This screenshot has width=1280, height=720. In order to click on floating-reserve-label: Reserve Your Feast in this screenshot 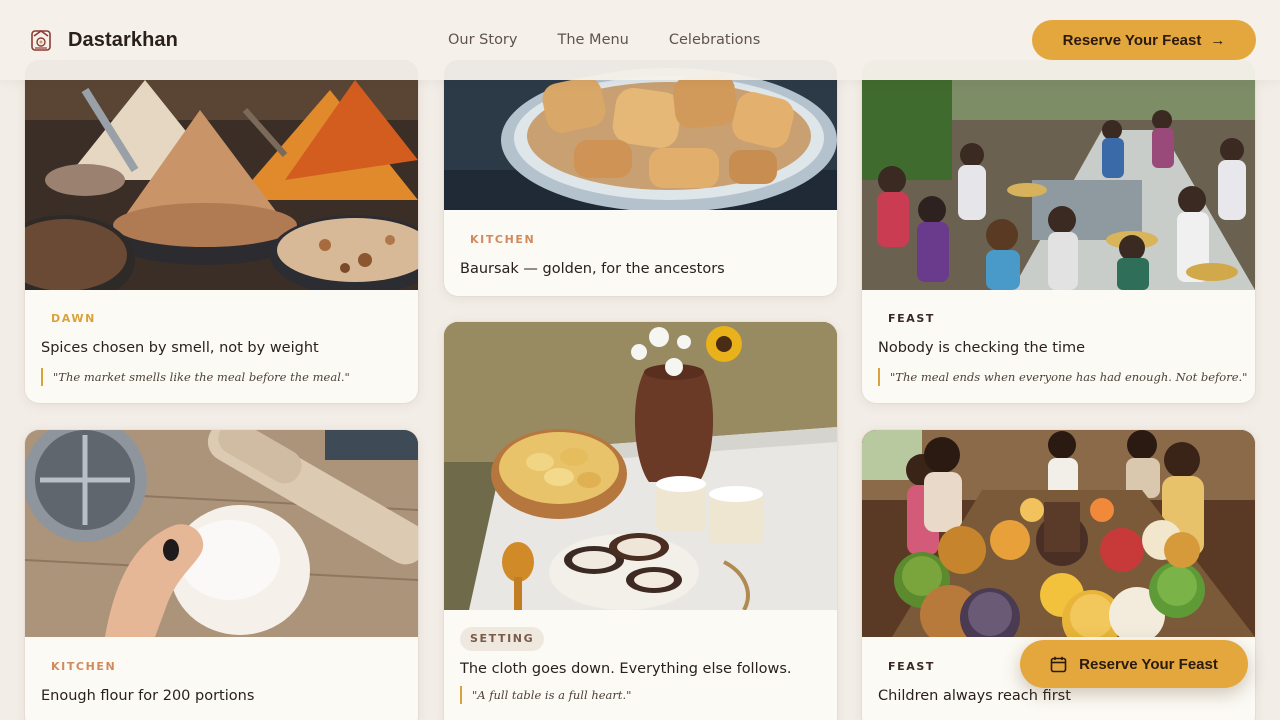, I will do `click(1148, 664)`.